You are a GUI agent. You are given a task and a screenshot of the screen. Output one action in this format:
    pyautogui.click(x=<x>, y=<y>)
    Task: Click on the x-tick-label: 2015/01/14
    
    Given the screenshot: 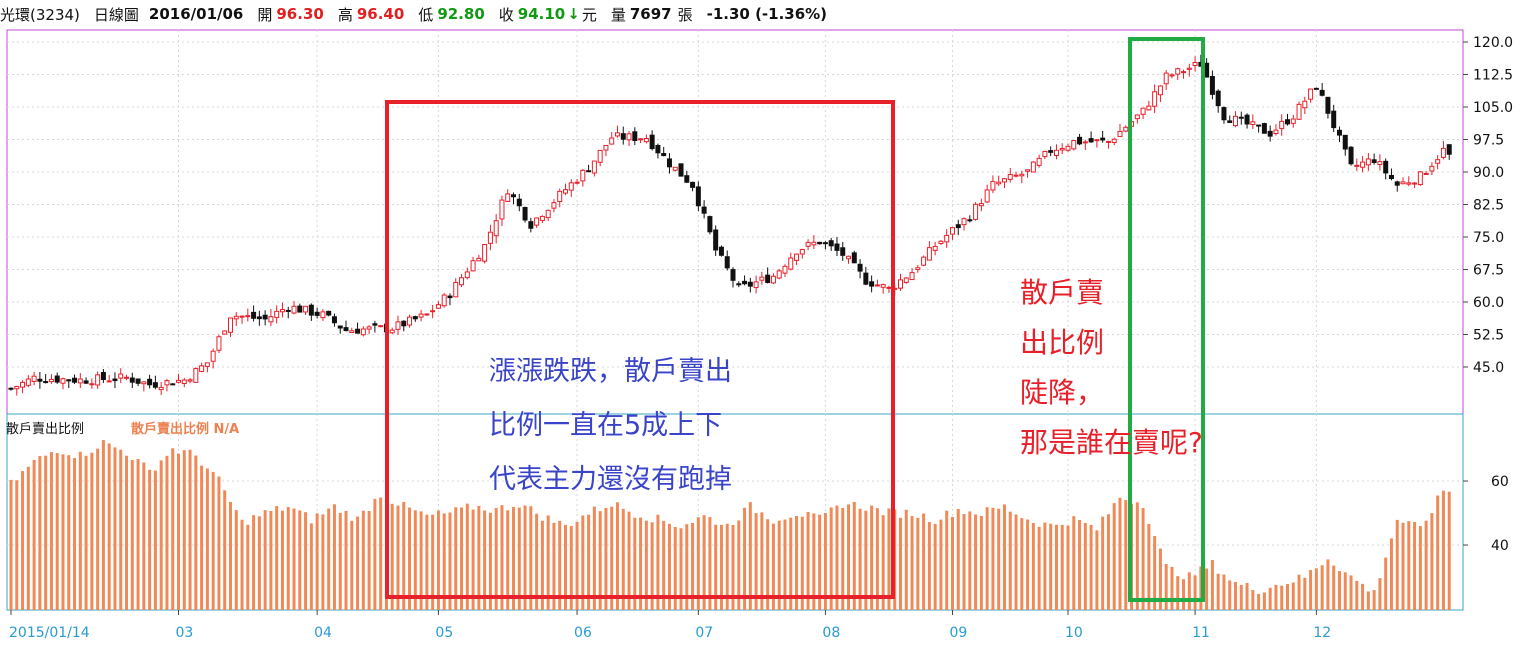 What is the action you would take?
    pyautogui.click(x=49, y=633)
    